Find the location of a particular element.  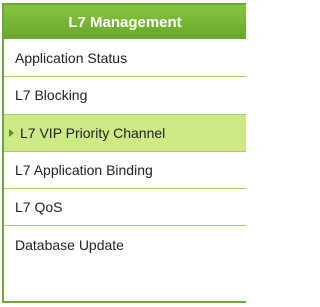

menu-item-l7-application-binding: L7 Application Binding is located at coordinates (125, 169).